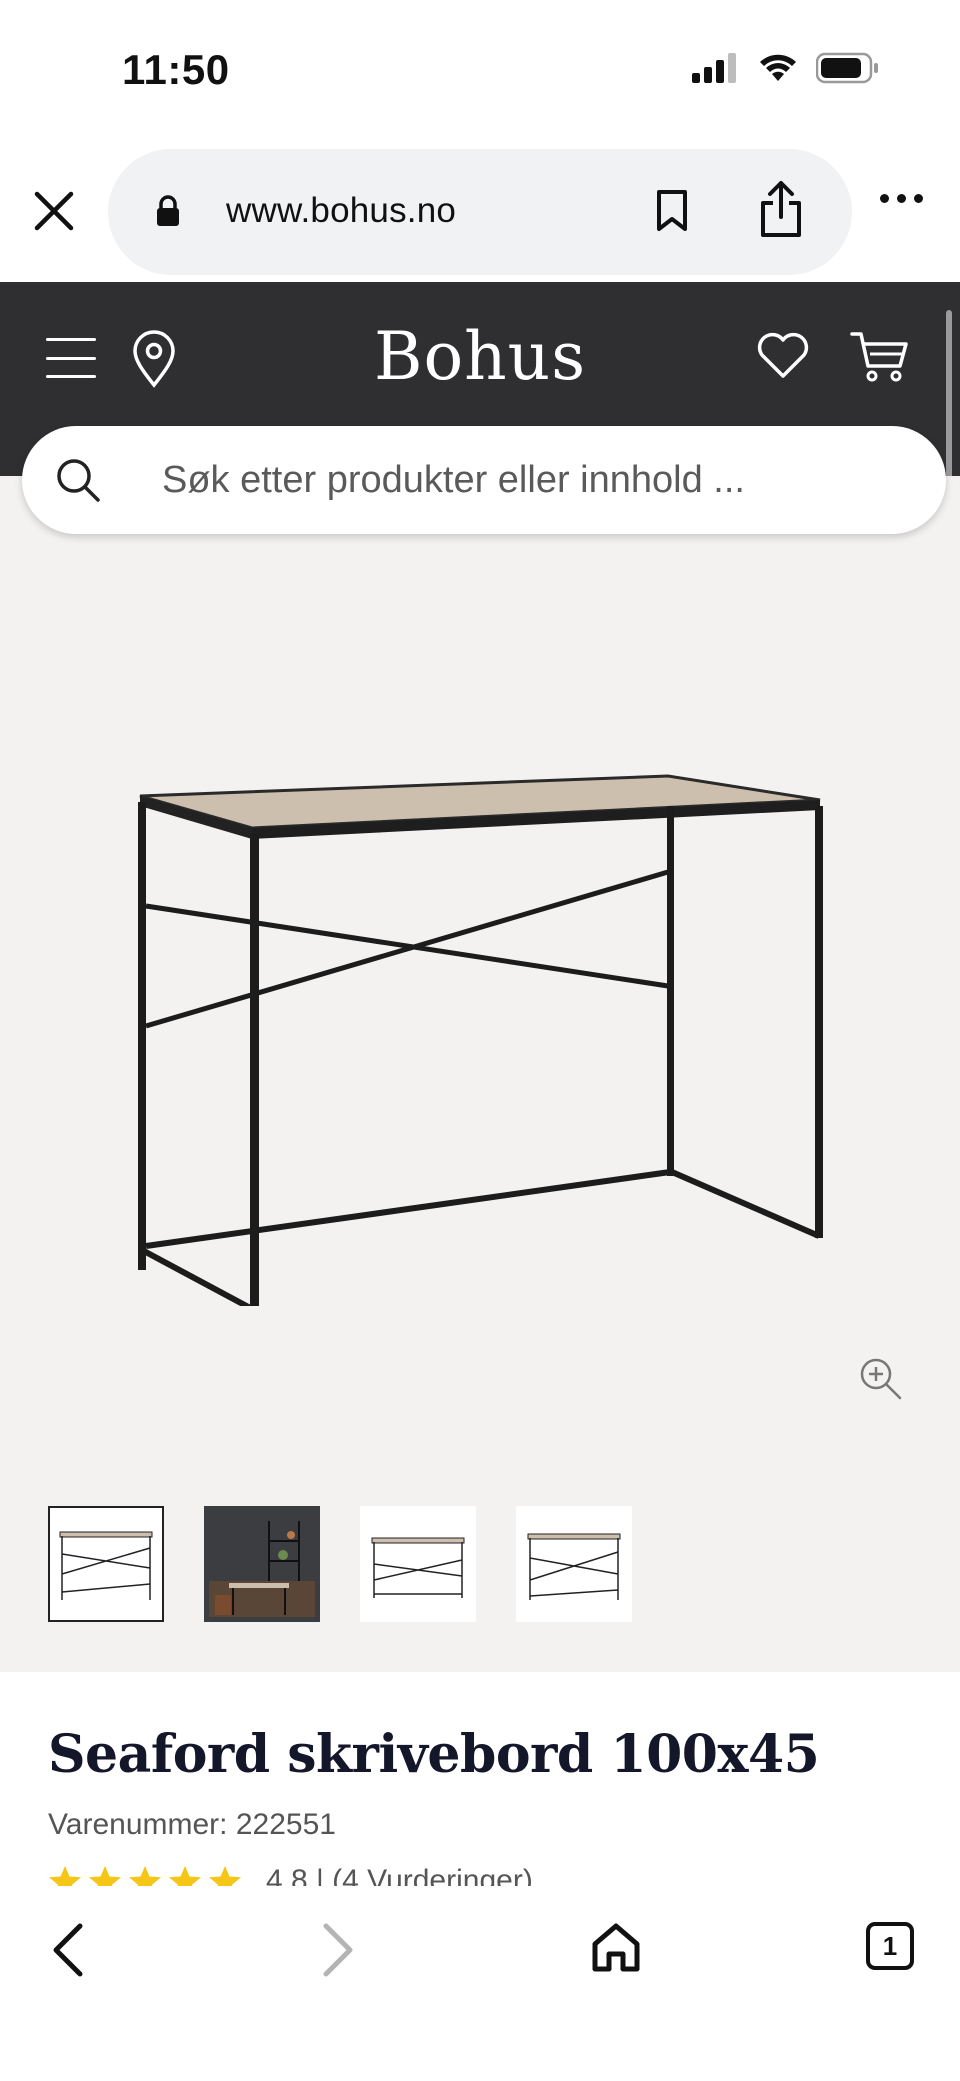  I want to click on close-browser-button, so click(54, 211).